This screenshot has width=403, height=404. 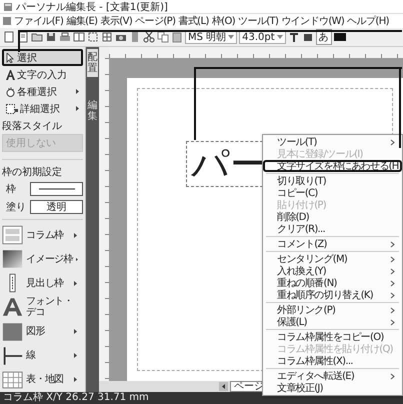 I want to click on frame-tool-label: フォント・デコ, so click(x=51, y=307).